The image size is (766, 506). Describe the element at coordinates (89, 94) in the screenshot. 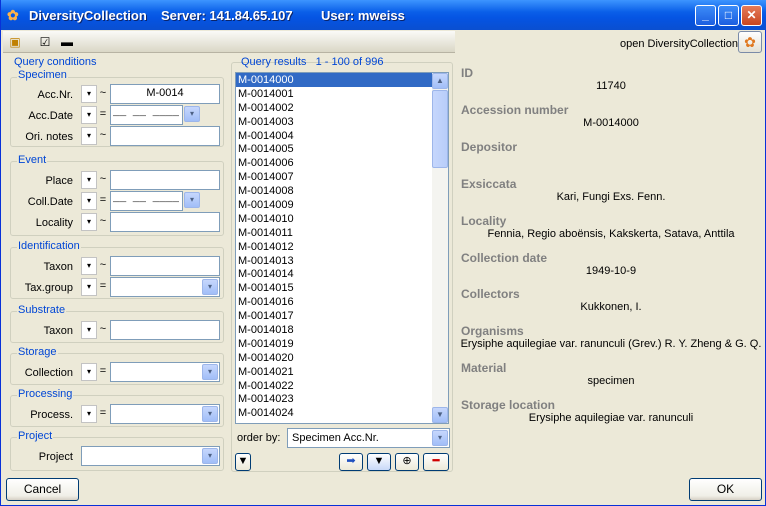

I see `accnr-operator-dropdown: ▾` at that location.